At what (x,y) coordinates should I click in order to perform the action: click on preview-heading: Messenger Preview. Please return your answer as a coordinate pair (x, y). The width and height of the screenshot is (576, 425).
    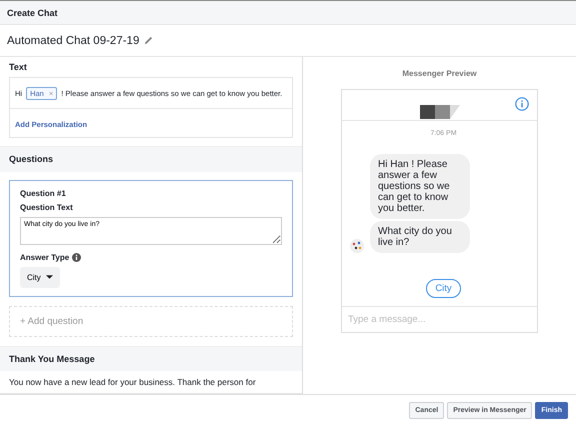
    Looking at the image, I should click on (439, 73).